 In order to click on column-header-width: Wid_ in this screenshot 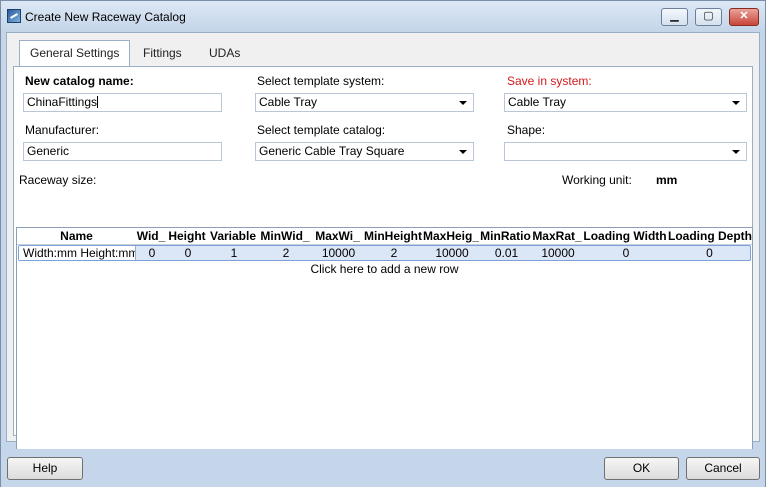, I will do `click(151, 236)`.